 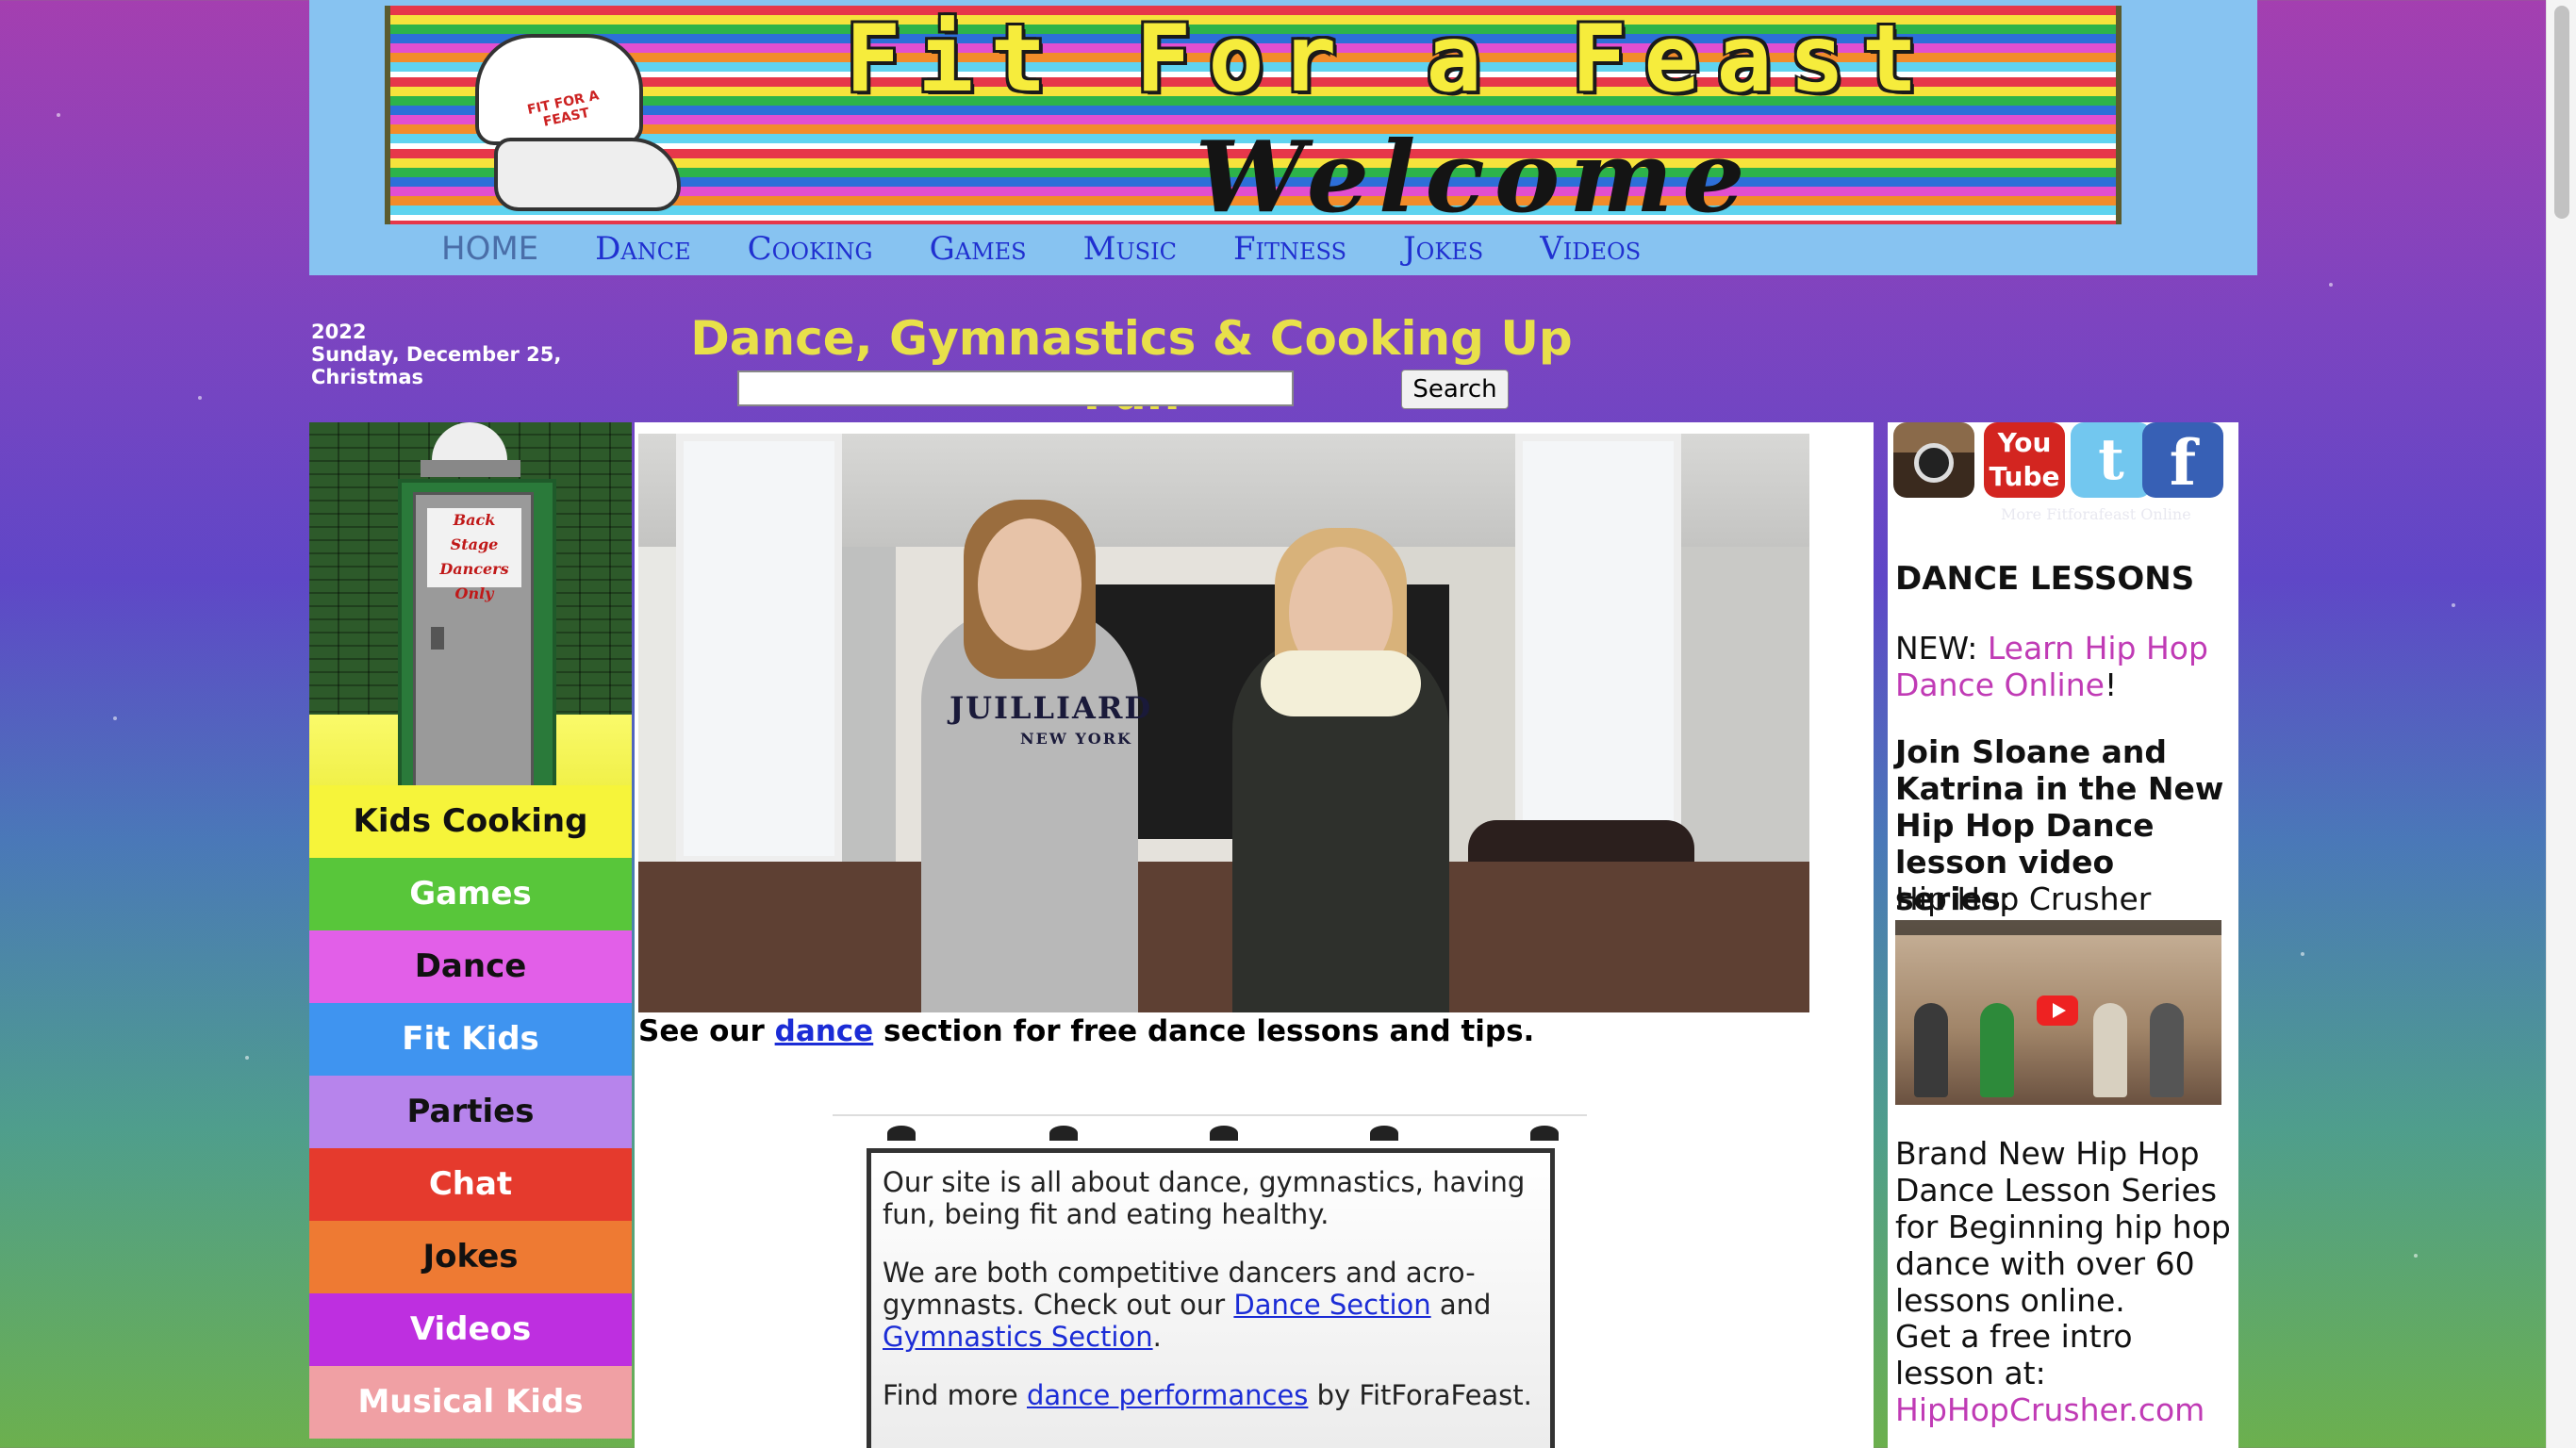 What do you see at coordinates (470, 1329) in the screenshot?
I see `sidebar-item-videos: Videos` at bounding box center [470, 1329].